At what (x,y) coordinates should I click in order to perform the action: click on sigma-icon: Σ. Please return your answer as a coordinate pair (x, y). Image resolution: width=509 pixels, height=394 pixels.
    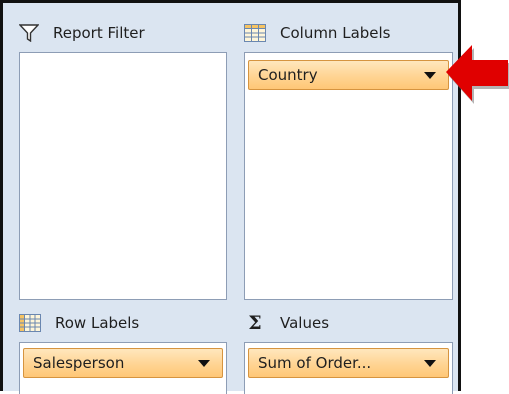
    Looking at the image, I should click on (255, 323).